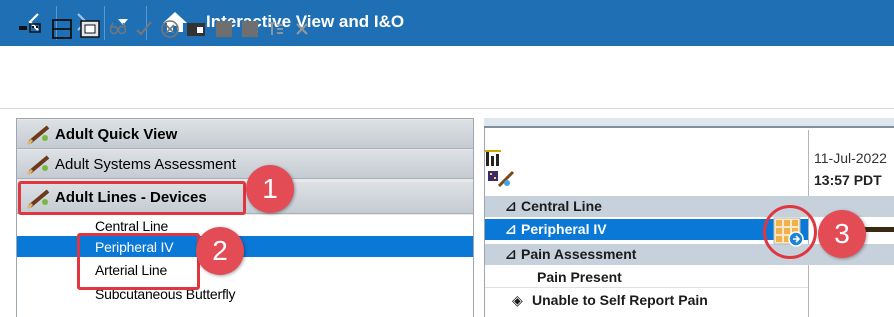 The width and height of the screenshot is (894, 317). Describe the element at coordinates (144, 29) in the screenshot. I see `checkmark-icon` at that location.